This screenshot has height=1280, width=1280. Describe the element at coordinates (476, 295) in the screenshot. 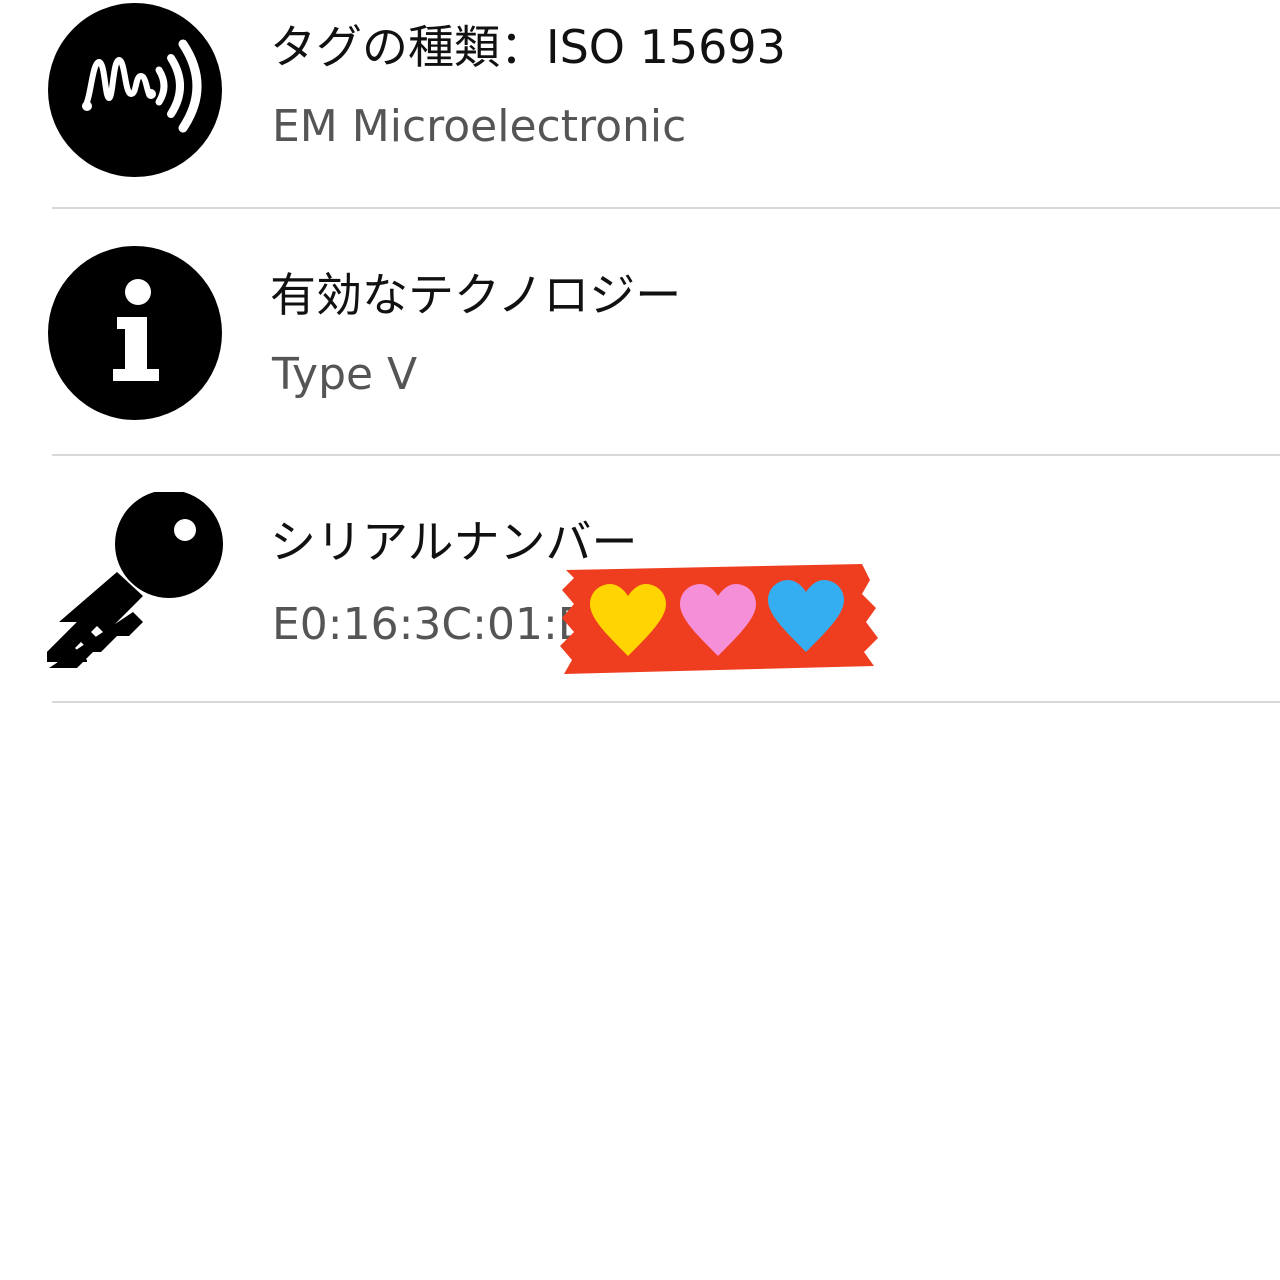

I see `technologies-title: 有効なテクノロジー` at that location.